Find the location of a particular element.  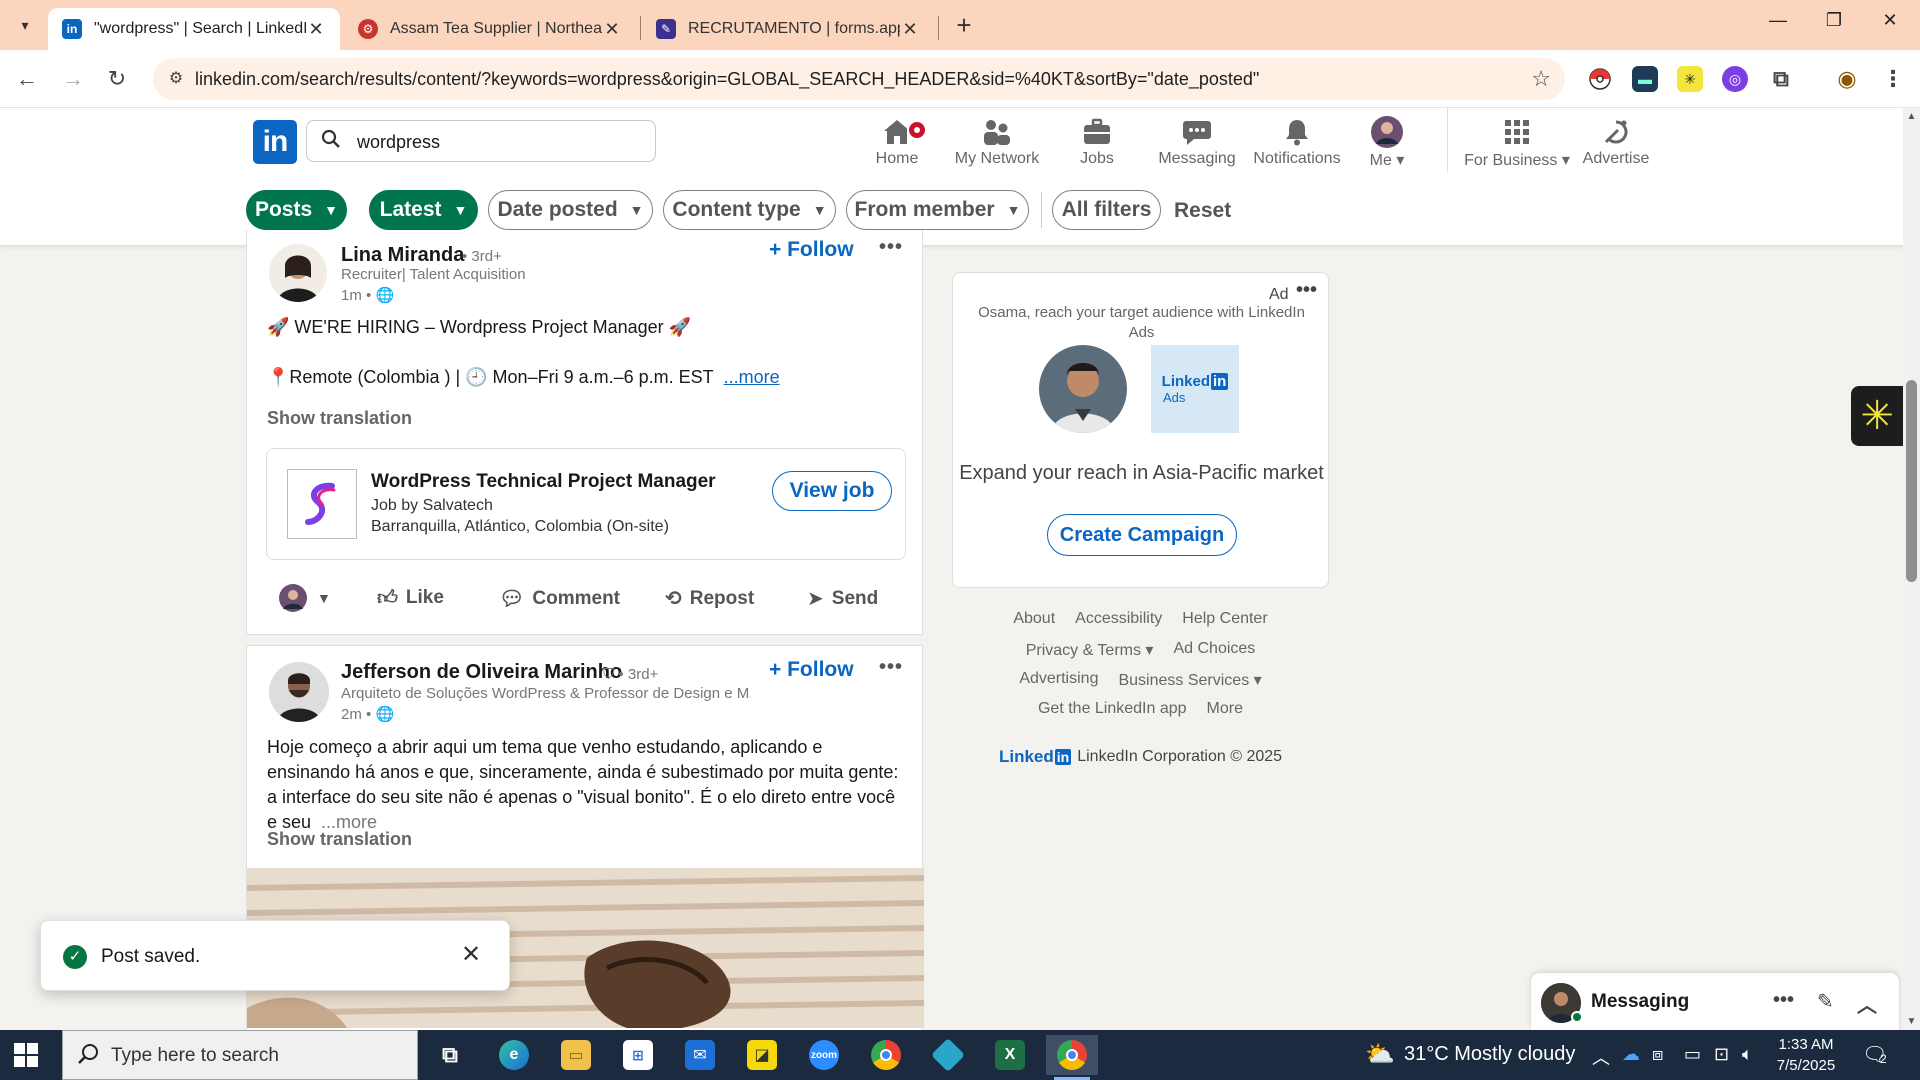

meet-now-icon: ⧈ is located at coordinates (1657, 1054).